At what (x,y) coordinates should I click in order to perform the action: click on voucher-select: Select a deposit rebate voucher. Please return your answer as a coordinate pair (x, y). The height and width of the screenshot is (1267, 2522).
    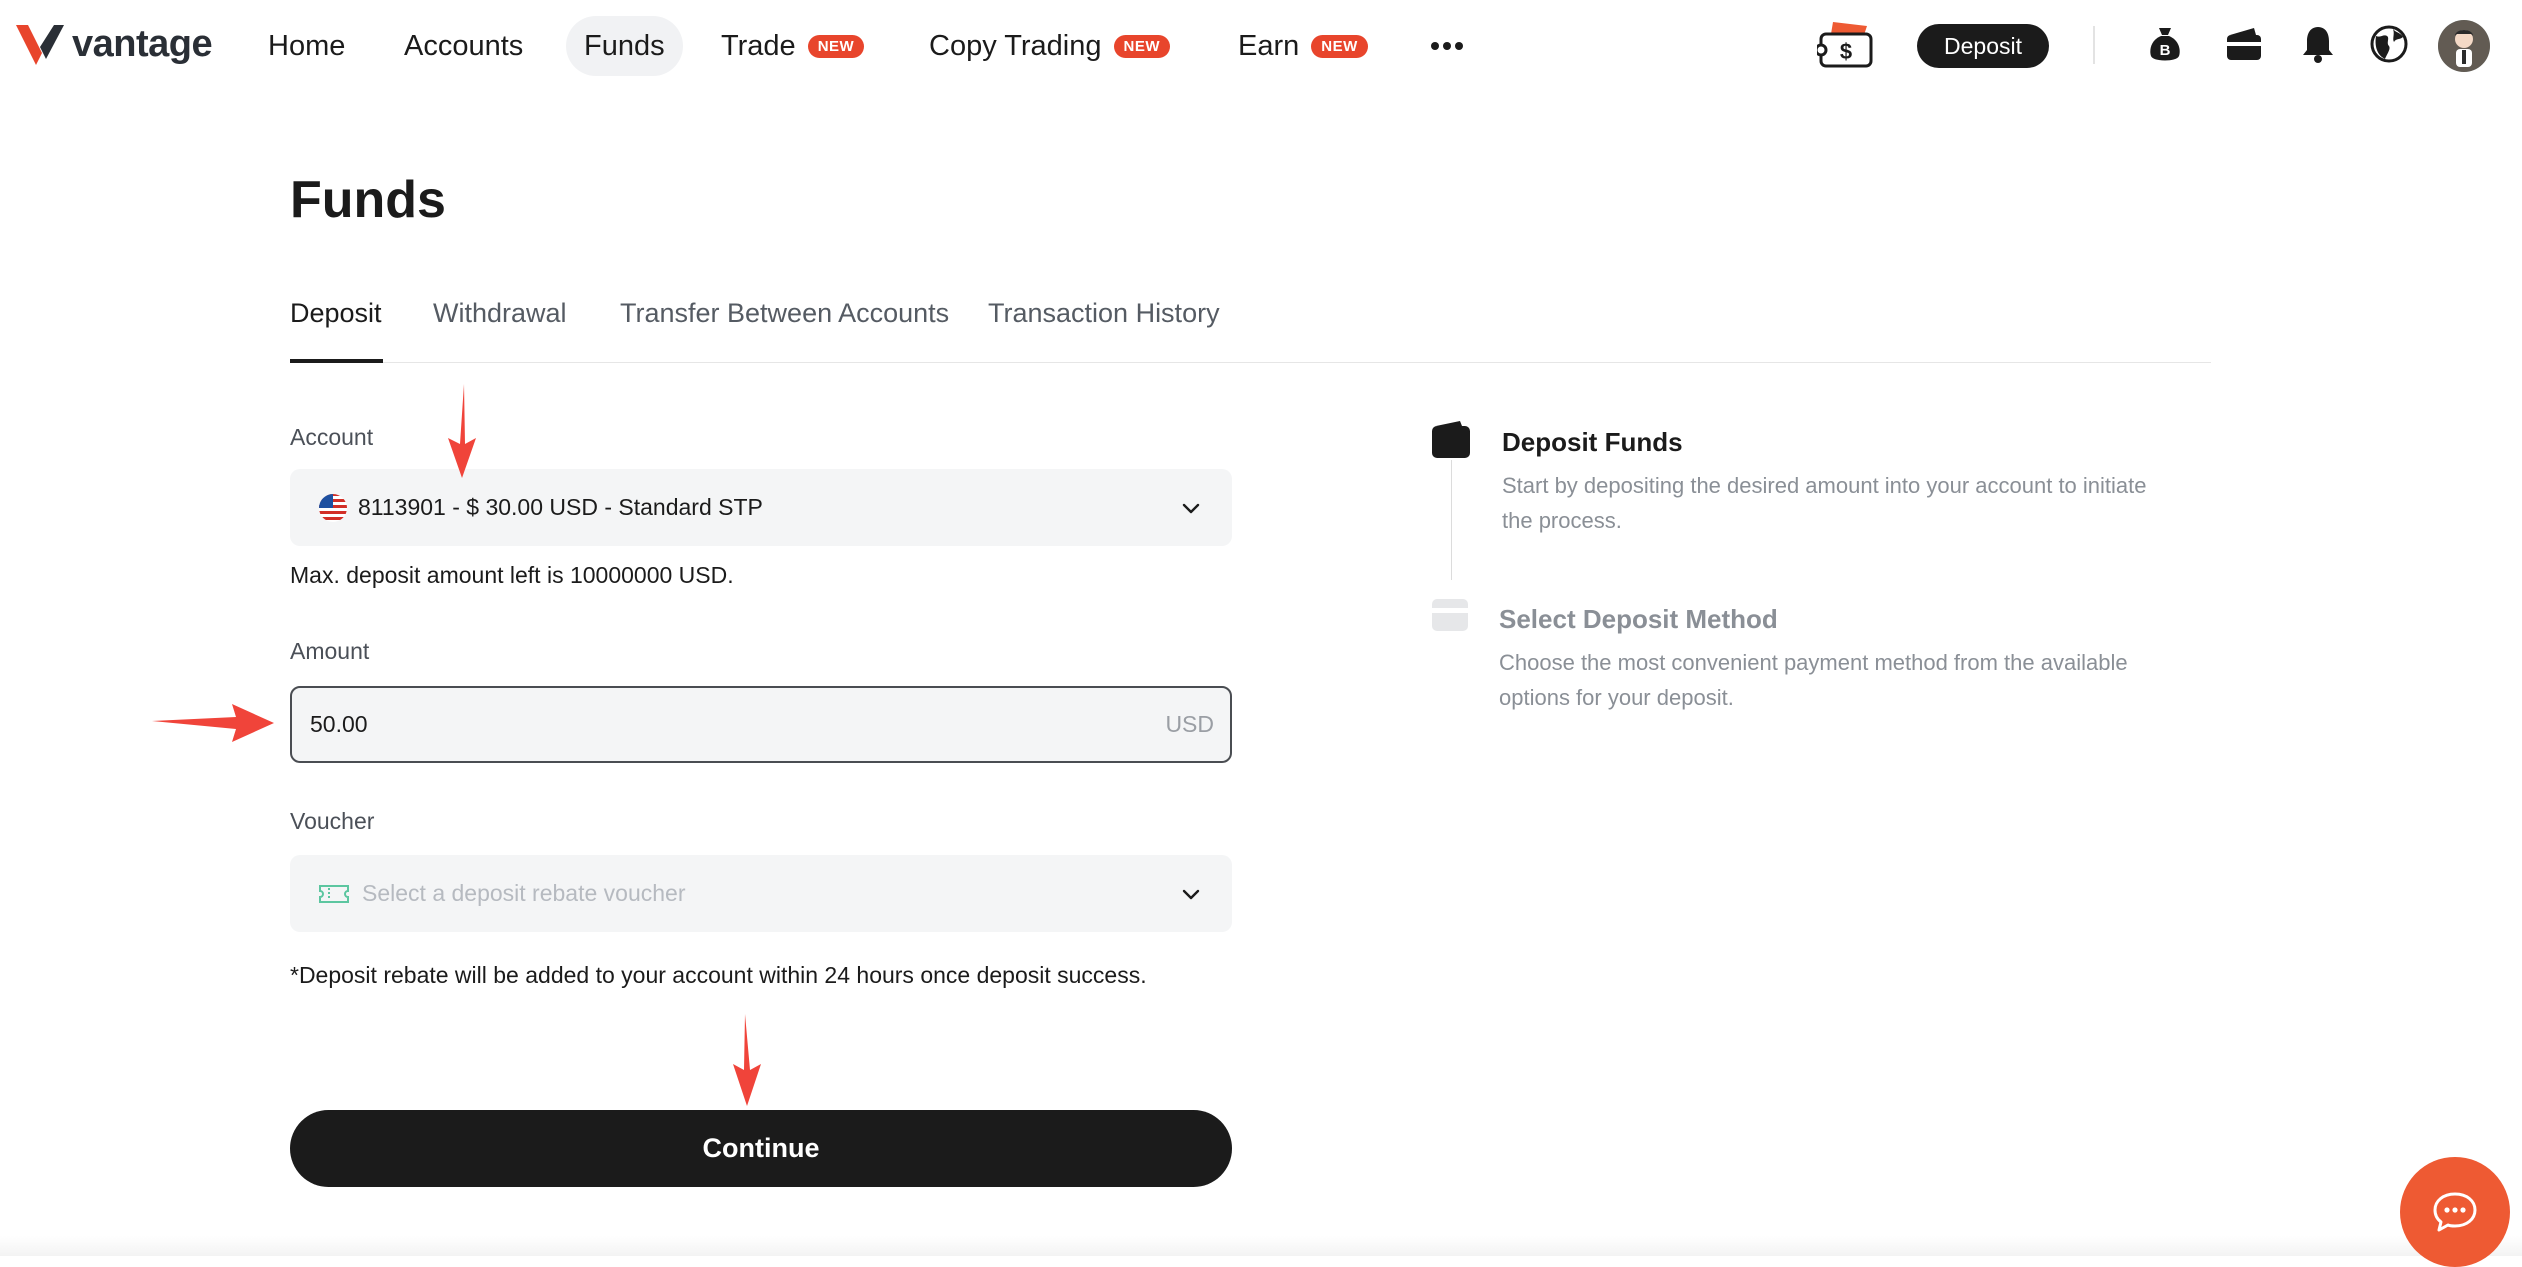
    Looking at the image, I should click on (761, 893).